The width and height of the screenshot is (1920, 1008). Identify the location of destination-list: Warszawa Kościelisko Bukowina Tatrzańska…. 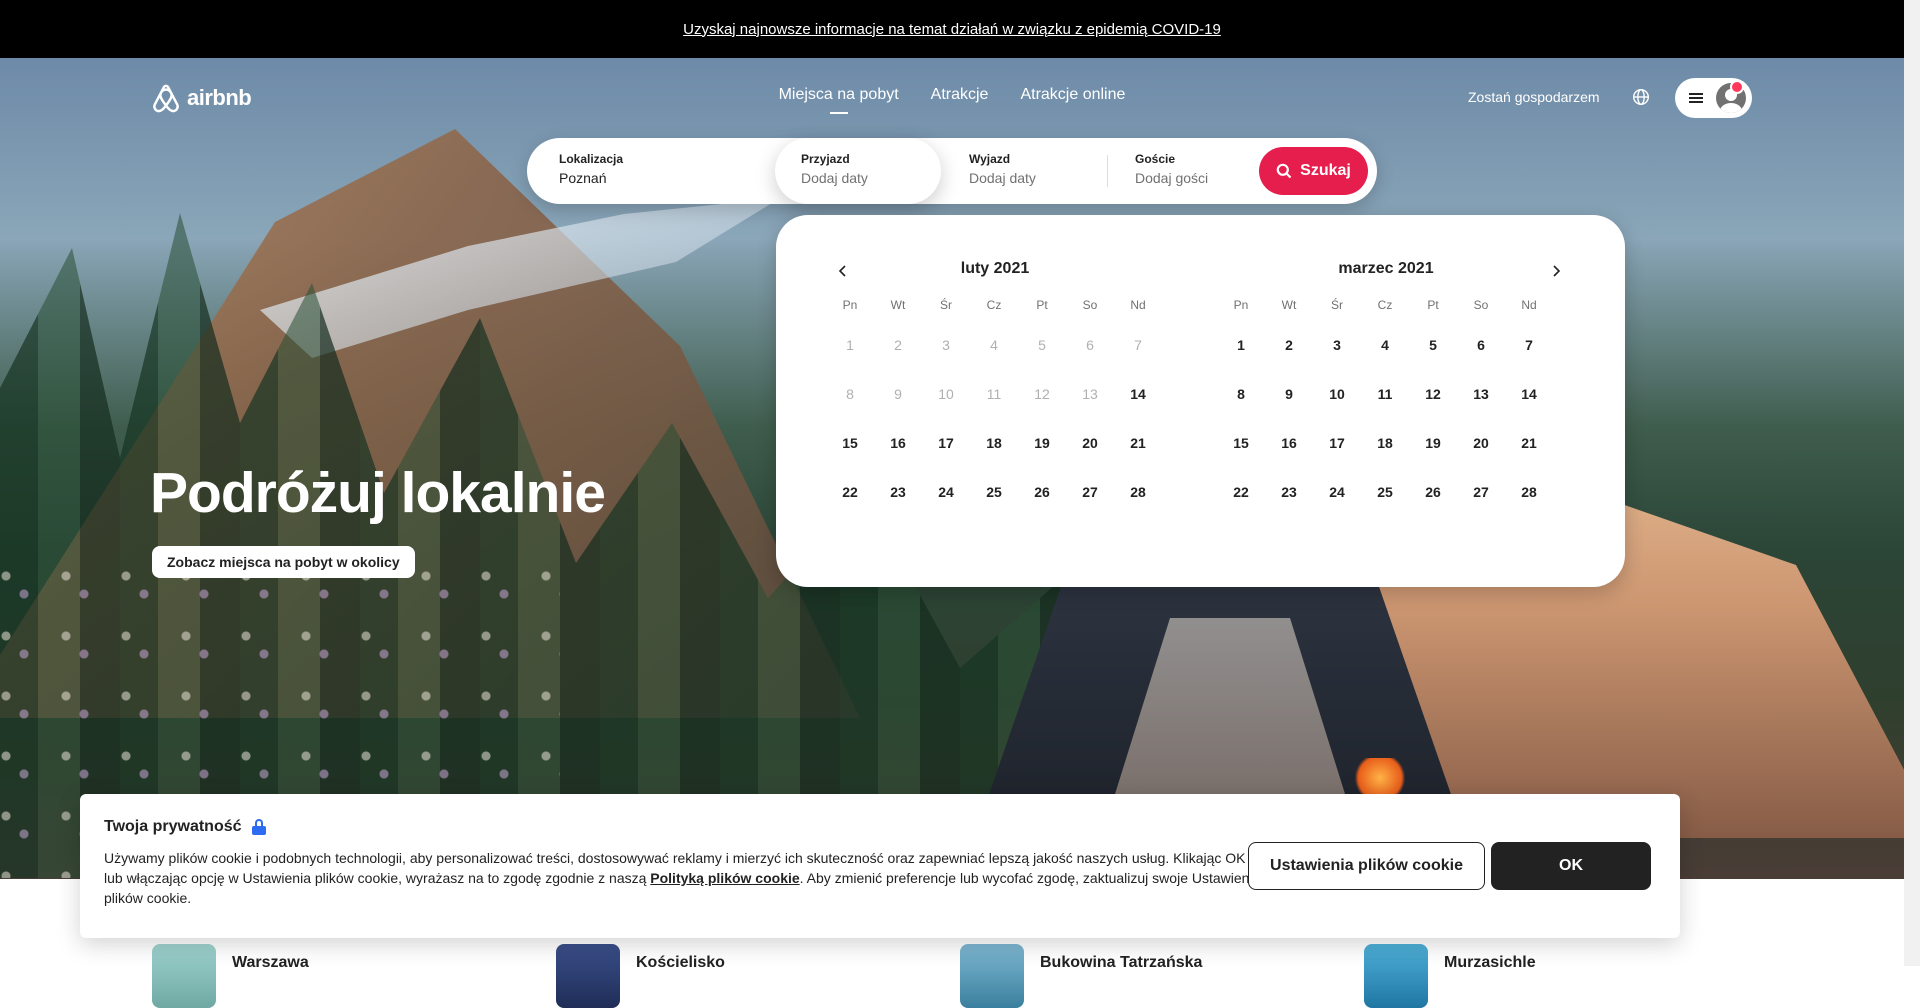
(1028, 976).